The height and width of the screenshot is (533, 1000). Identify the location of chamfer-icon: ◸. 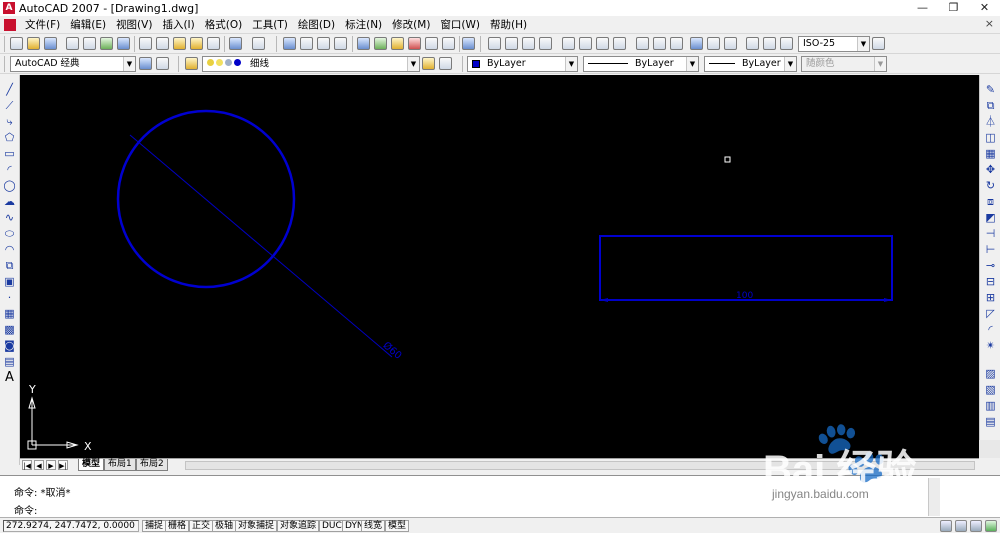
(990, 313).